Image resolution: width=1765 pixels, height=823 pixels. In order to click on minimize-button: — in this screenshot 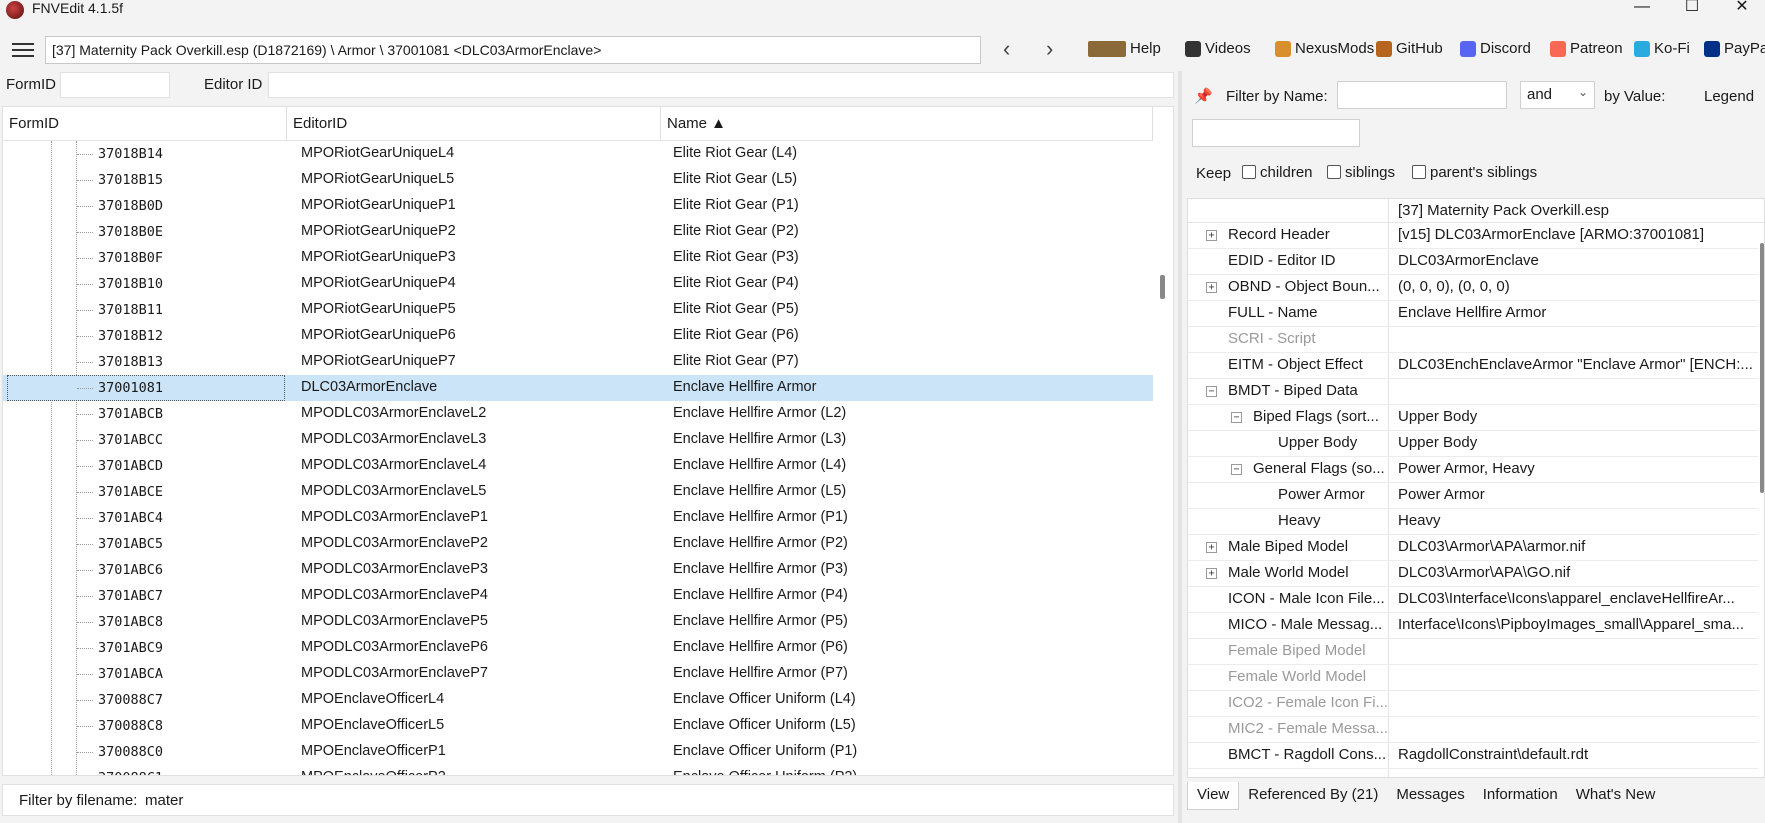, I will do `click(1642, 10)`.